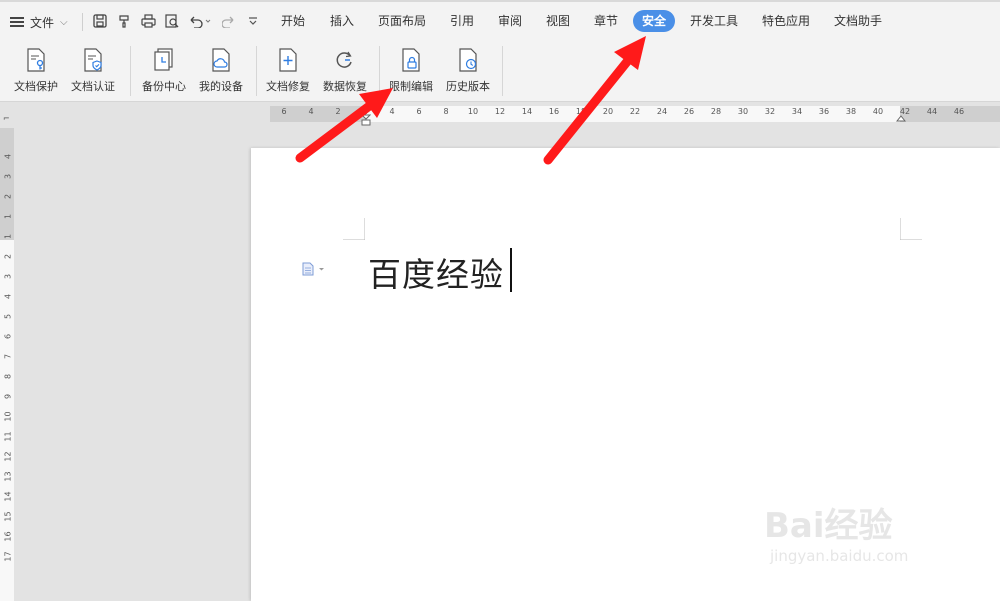 The width and height of the screenshot is (1000, 601). Describe the element at coordinates (608, 111) in the screenshot. I see `ruler-tick-label: 20` at that location.